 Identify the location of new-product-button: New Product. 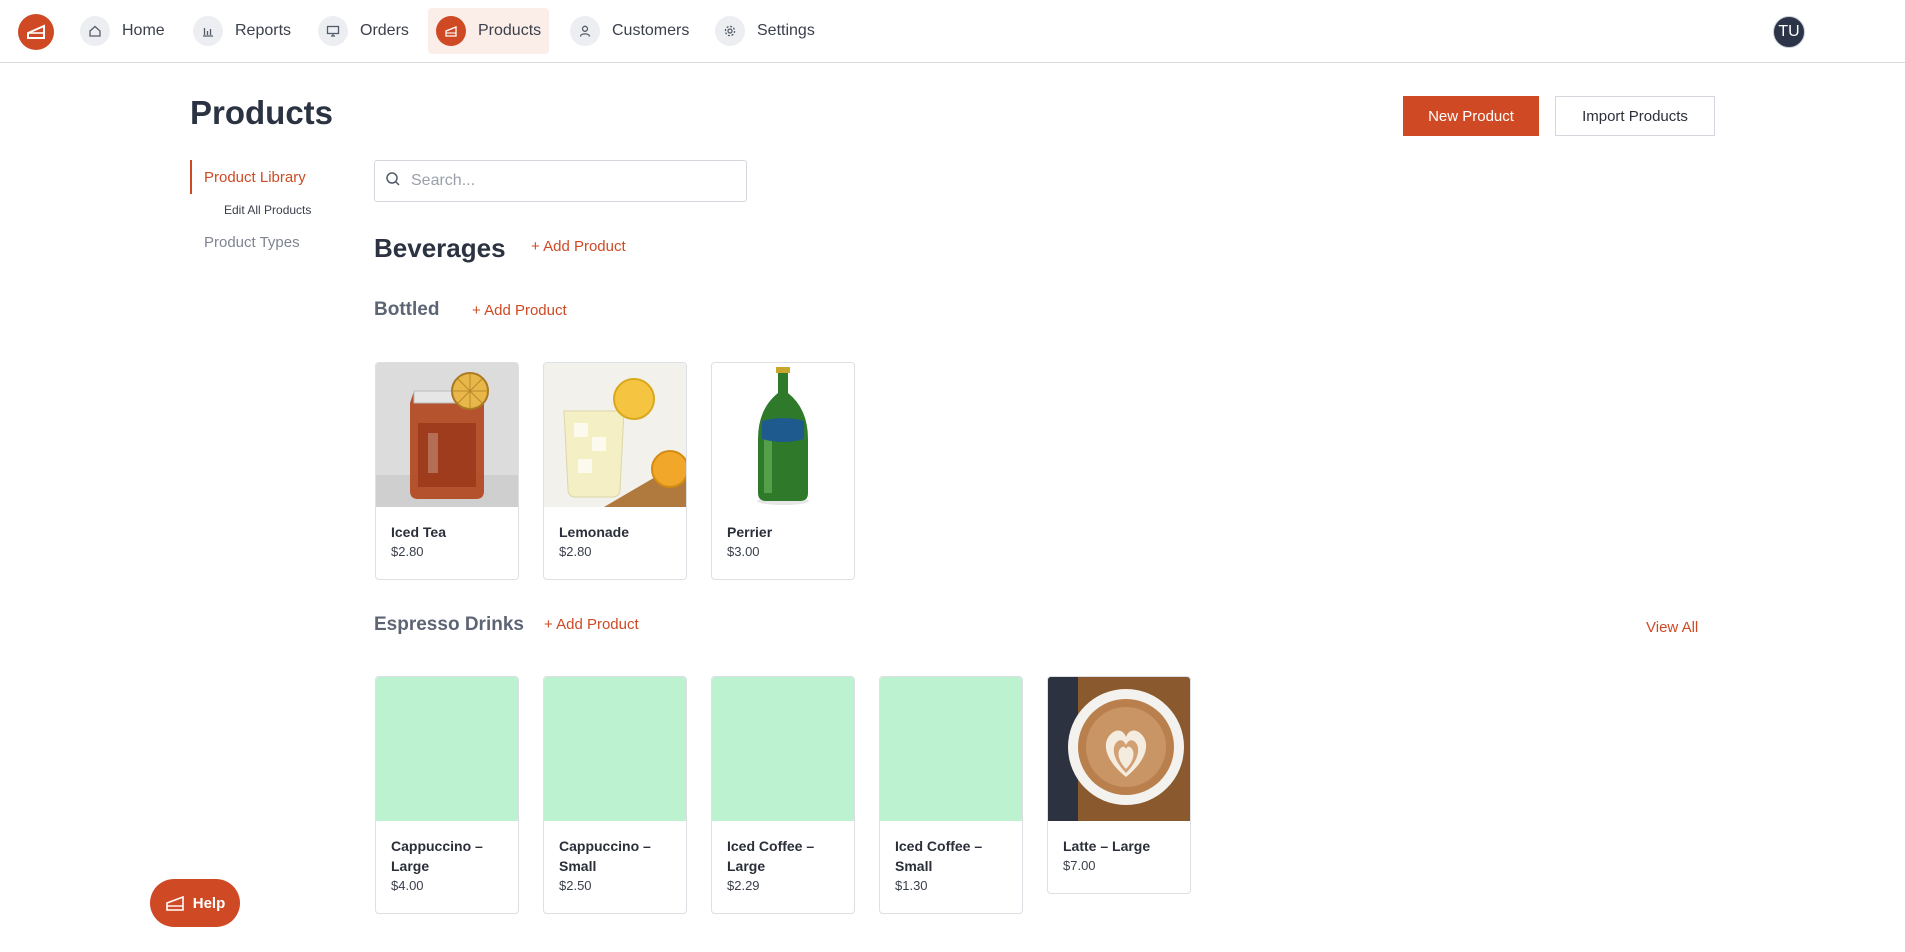
(1471, 116).